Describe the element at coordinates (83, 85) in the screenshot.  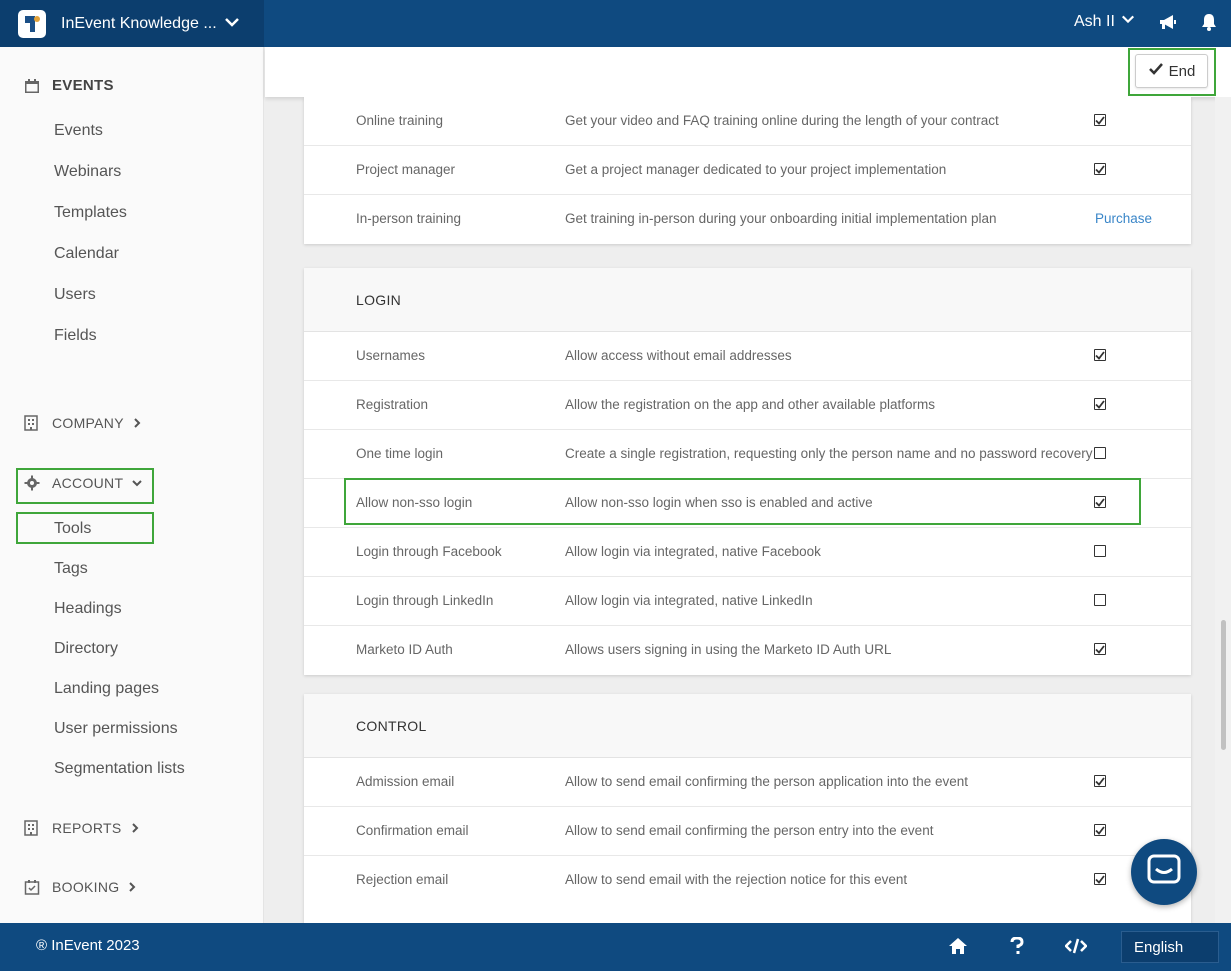
I see `events-heading: EVENTS` at that location.